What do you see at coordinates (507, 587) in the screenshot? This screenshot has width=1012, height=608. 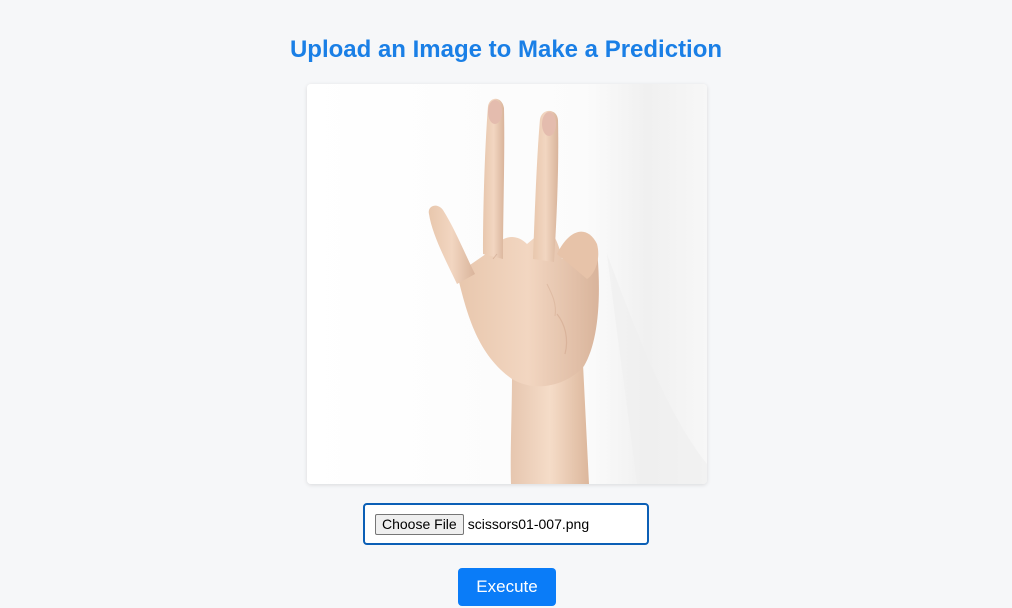 I see `execute-button: Execute` at bounding box center [507, 587].